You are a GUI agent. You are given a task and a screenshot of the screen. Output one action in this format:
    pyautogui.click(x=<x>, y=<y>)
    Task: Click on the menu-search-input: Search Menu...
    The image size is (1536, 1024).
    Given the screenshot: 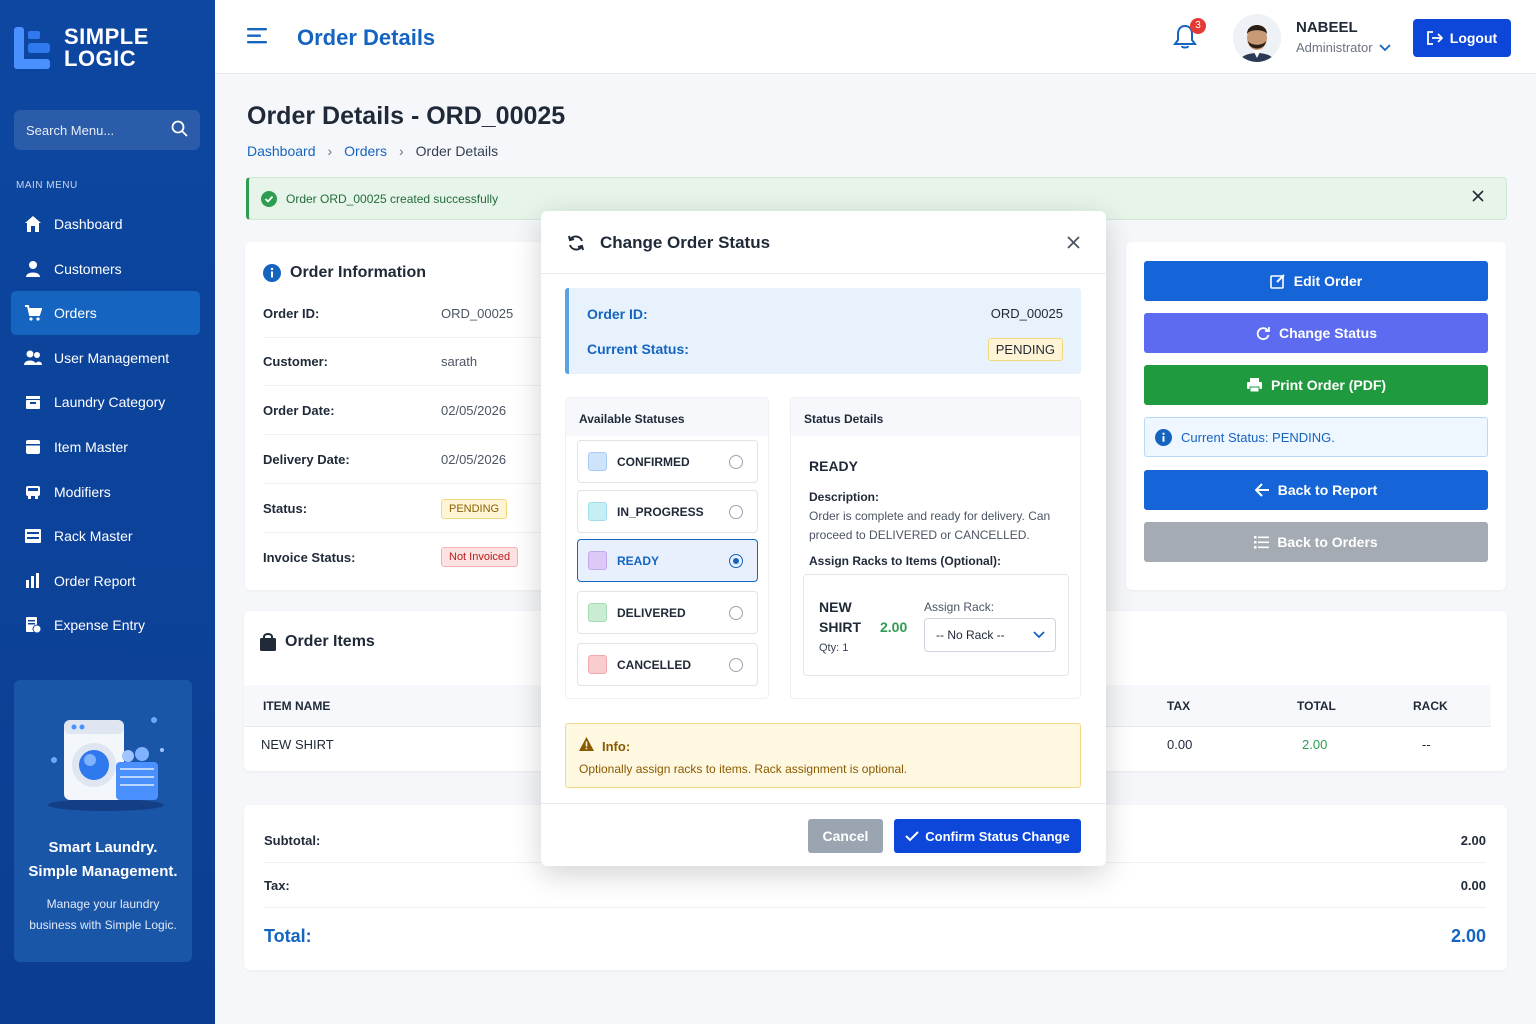 What is the action you would take?
    pyautogui.click(x=107, y=130)
    